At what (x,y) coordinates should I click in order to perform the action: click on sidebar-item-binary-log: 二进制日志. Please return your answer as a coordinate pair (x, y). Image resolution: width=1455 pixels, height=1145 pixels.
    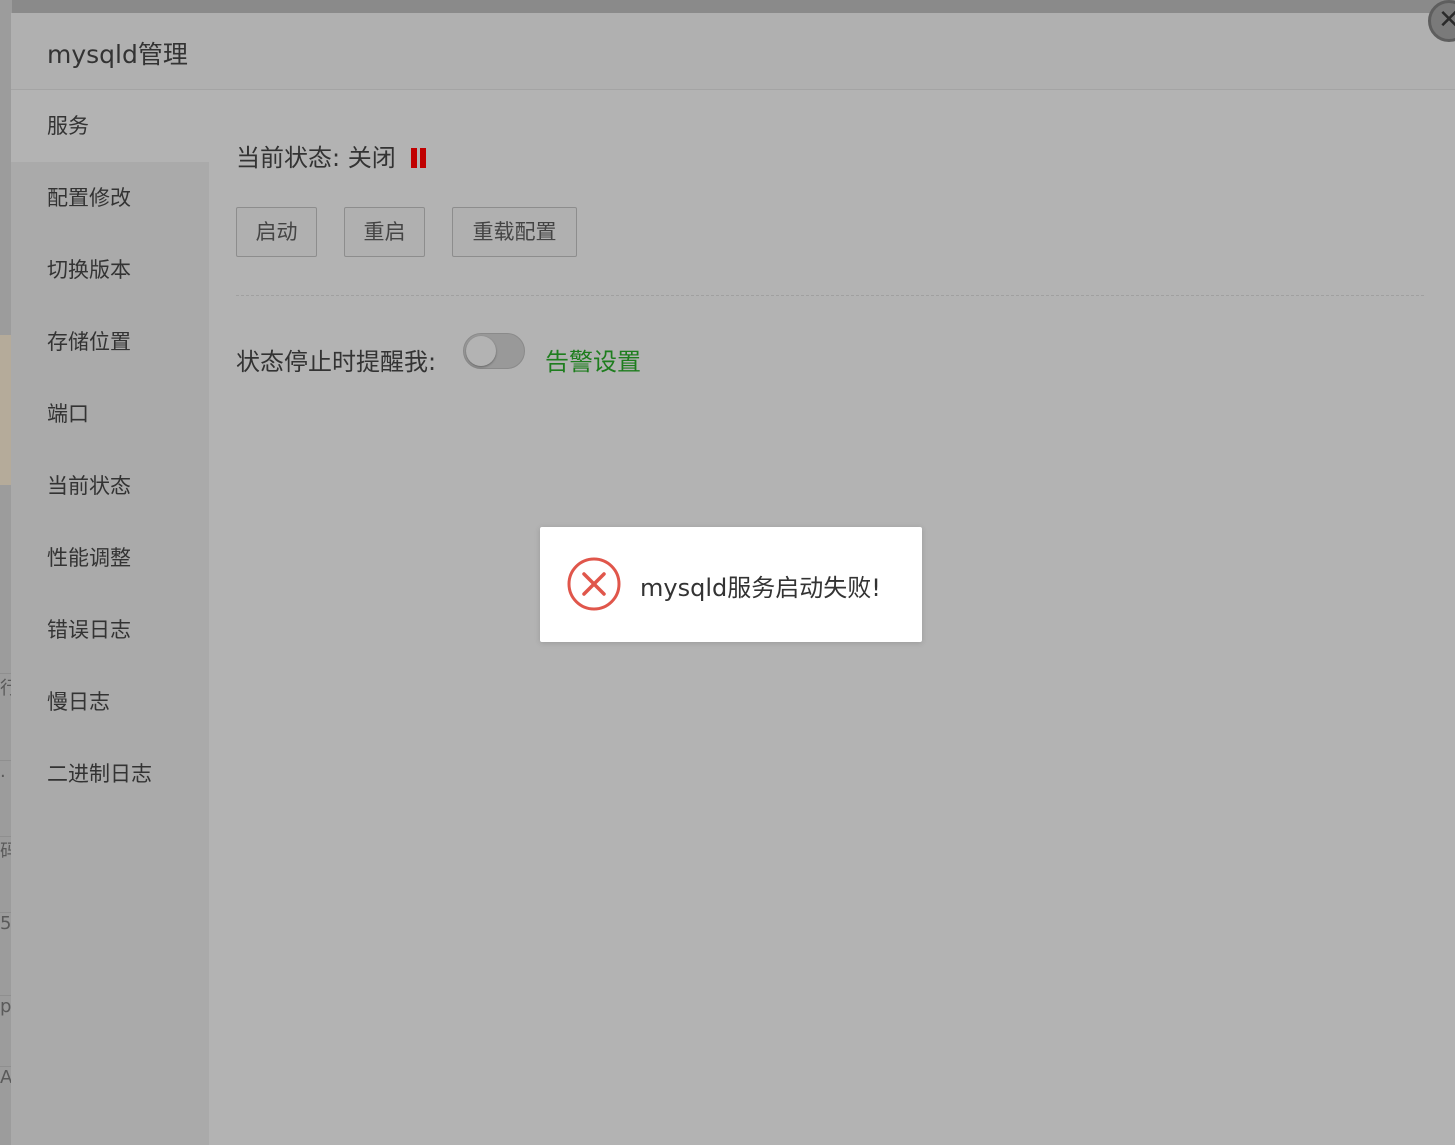
    Looking at the image, I should click on (110, 774).